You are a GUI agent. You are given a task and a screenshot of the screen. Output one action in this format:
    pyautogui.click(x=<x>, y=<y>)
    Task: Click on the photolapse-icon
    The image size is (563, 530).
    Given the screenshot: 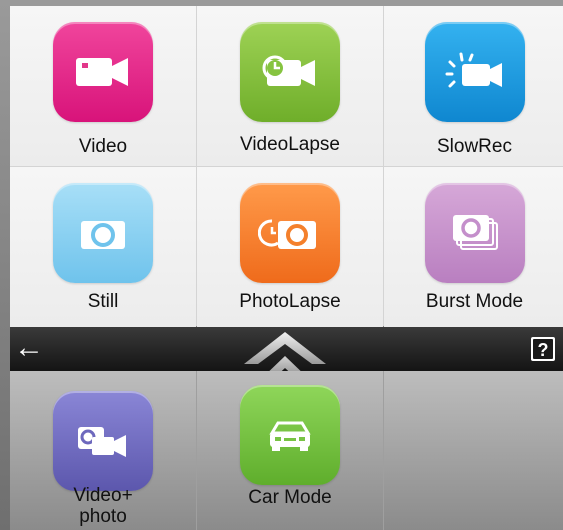 What is the action you would take?
    pyautogui.click(x=290, y=233)
    